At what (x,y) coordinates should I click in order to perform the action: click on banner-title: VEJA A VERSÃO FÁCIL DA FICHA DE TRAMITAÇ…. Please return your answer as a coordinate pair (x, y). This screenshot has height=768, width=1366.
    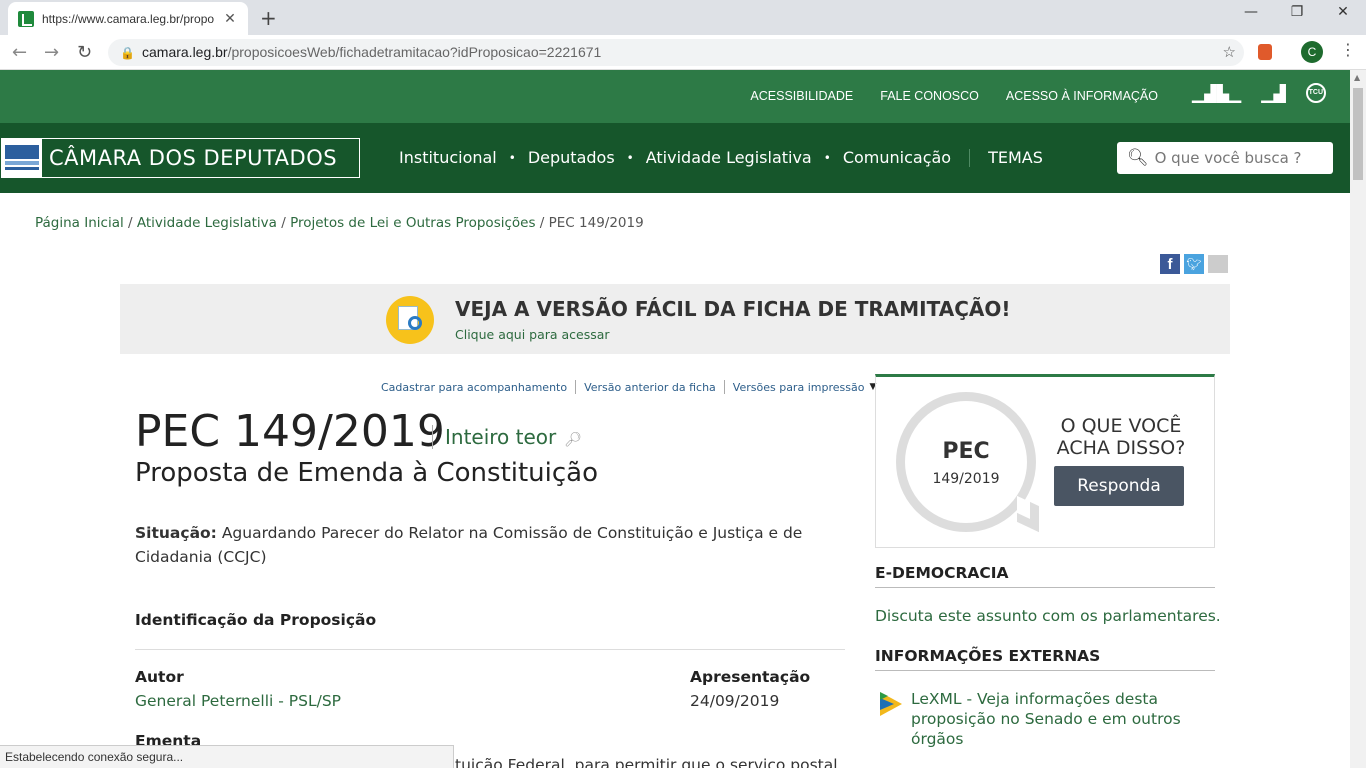
    Looking at the image, I should click on (733, 309).